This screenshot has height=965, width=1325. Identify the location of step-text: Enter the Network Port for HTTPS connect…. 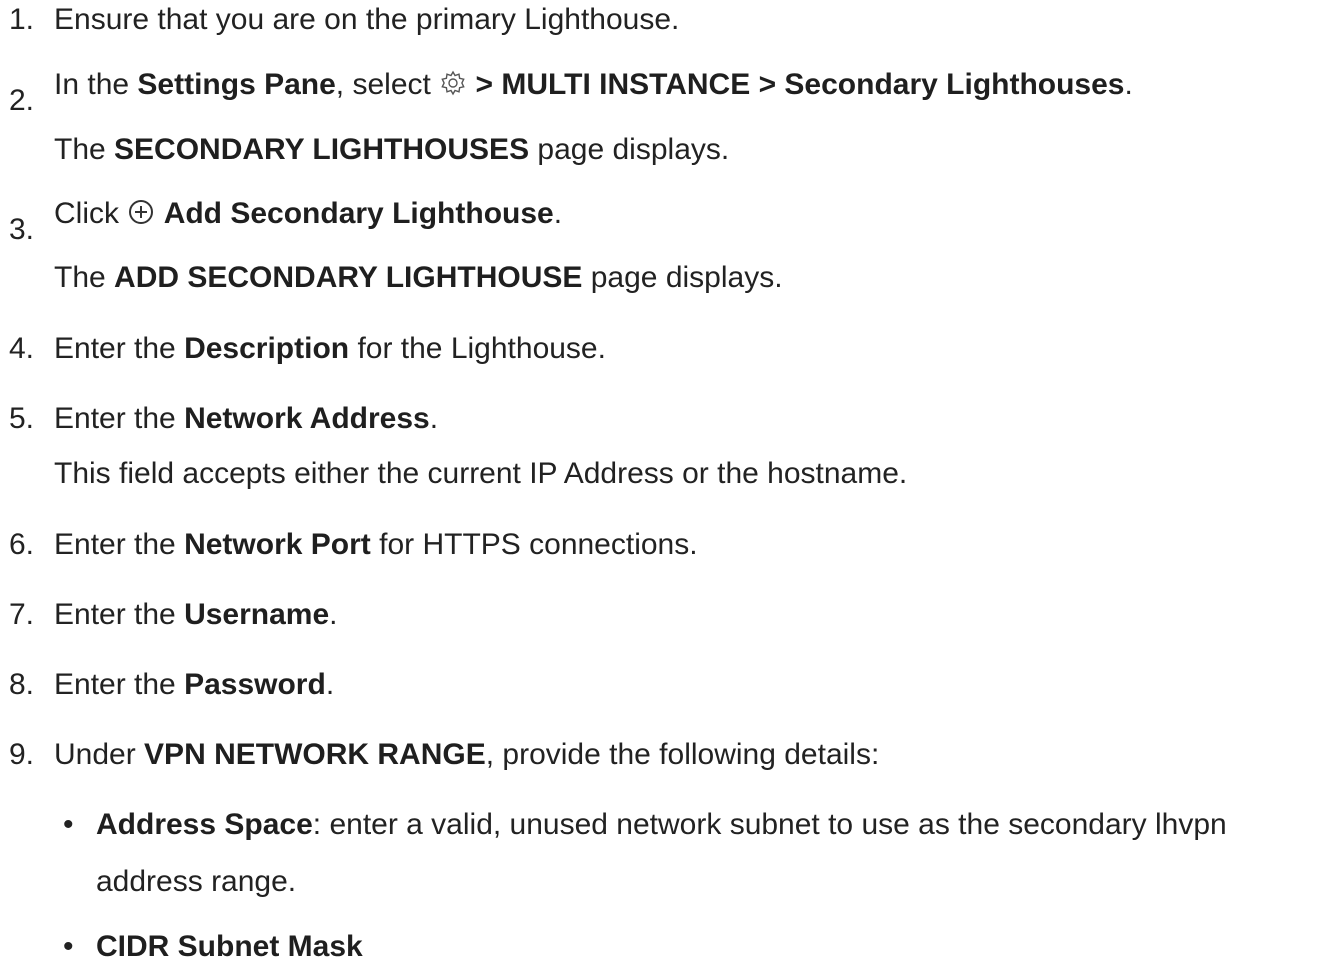
(376, 544).